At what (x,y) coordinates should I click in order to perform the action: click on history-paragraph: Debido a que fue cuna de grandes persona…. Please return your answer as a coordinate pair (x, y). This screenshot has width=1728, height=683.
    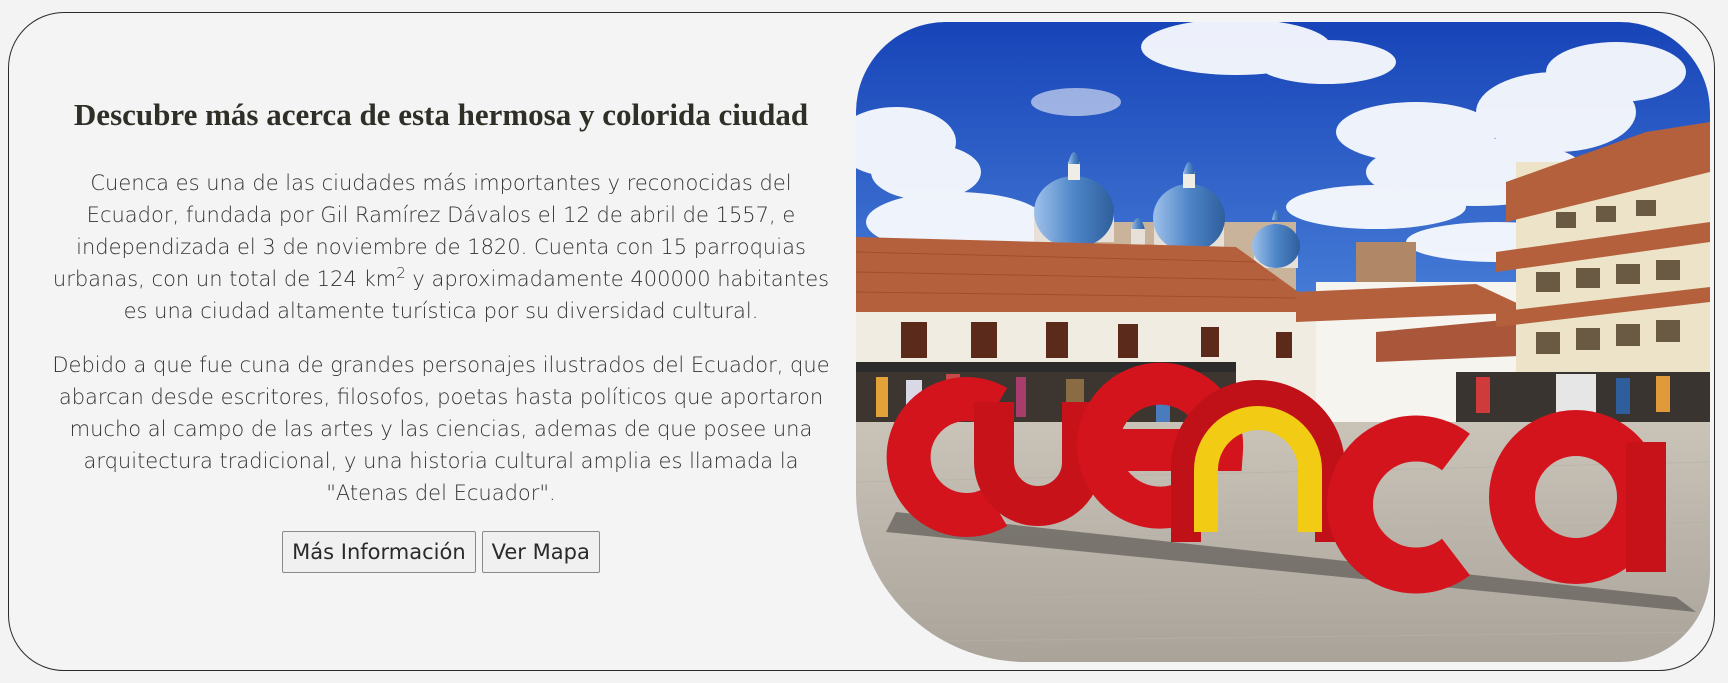
    Looking at the image, I should click on (441, 429).